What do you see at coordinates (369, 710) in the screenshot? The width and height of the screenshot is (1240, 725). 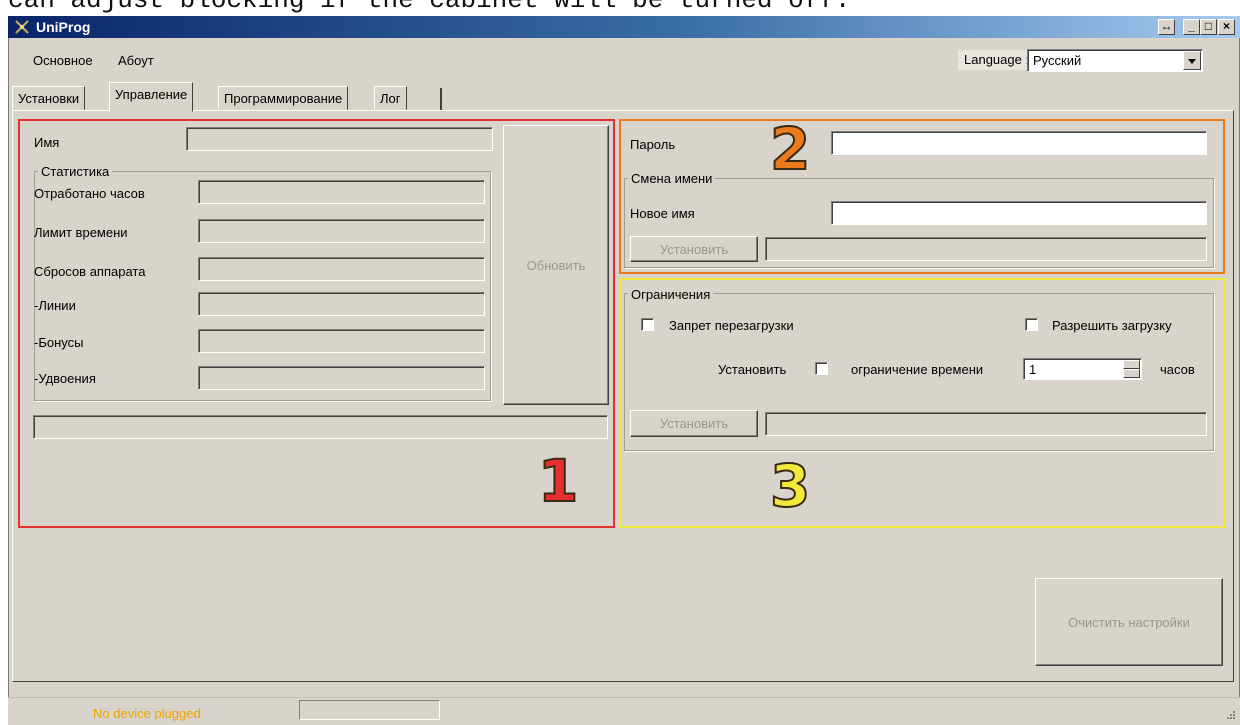 I see `status-progress-field` at bounding box center [369, 710].